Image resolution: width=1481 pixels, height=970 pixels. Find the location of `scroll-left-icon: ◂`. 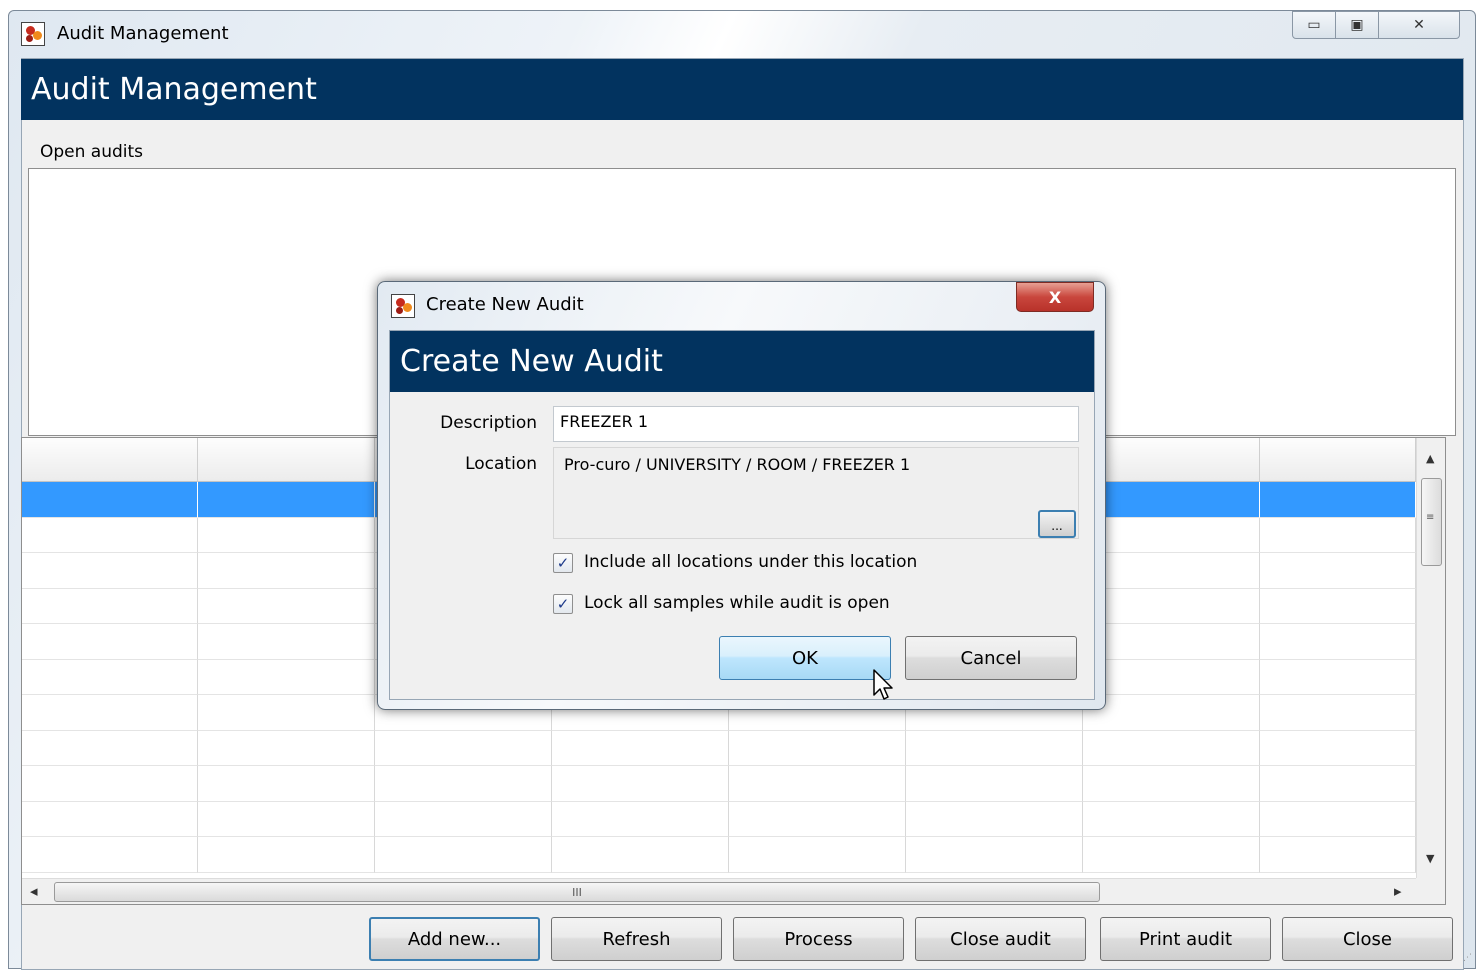

scroll-left-icon: ◂ is located at coordinates (34, 891).